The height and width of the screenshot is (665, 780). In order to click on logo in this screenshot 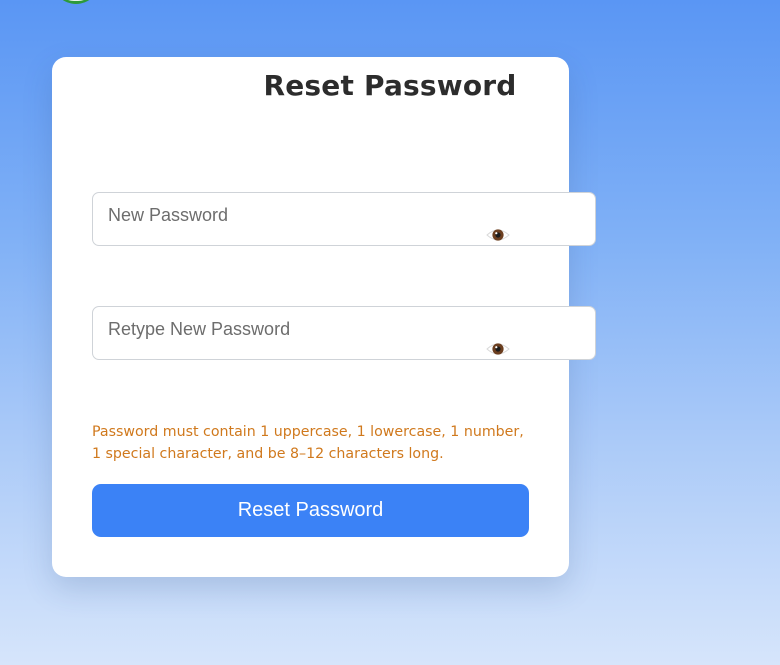, I will do `click(76, 2)`.